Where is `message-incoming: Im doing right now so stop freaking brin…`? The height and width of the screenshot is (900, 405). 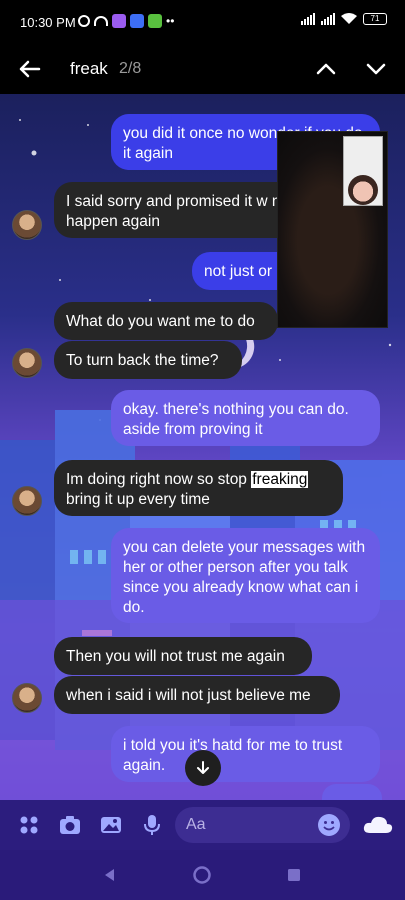 message-incoming: Im doing right now so stop freaking brin… is located at coordinates (198, 488).